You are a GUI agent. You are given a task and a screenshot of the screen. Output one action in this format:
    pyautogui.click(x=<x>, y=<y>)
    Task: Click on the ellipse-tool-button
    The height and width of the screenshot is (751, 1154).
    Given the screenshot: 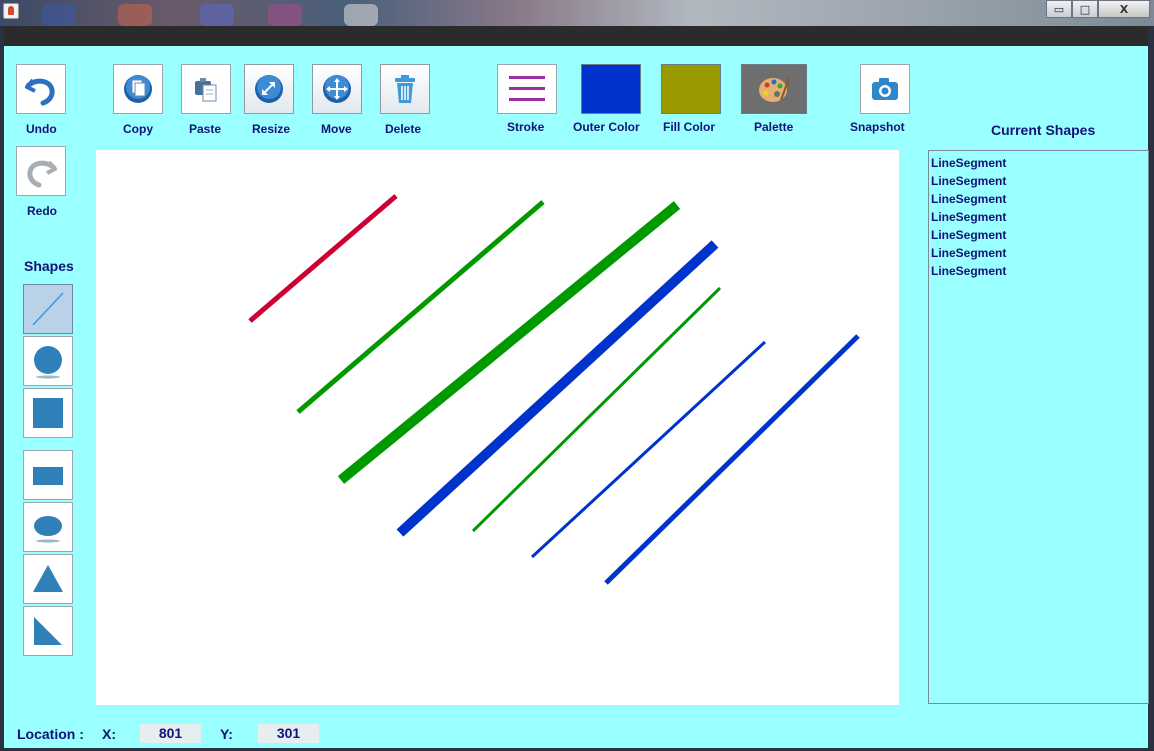 What is the action you would take?
    pyautogui.click(x=48, y=527)
    